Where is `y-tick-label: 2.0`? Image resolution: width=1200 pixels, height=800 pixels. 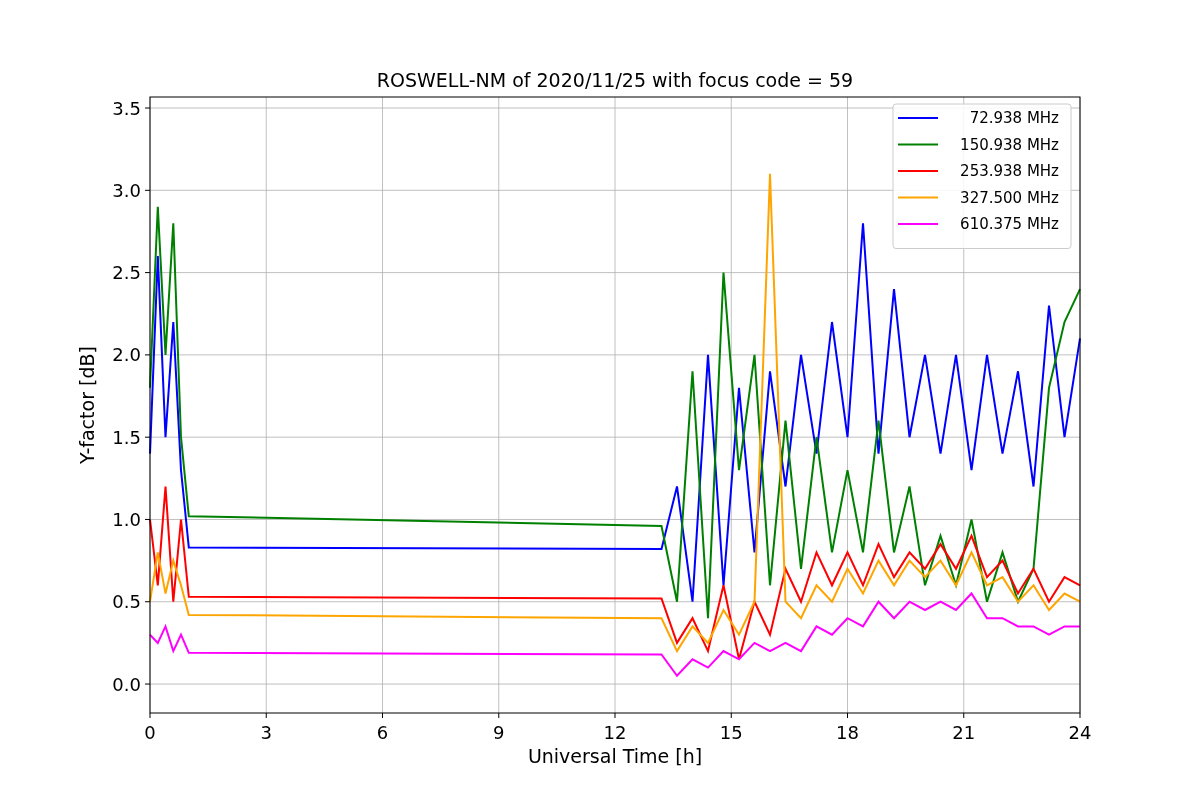
y-tick-label: 2.0 is located at coordinates (126, 355).